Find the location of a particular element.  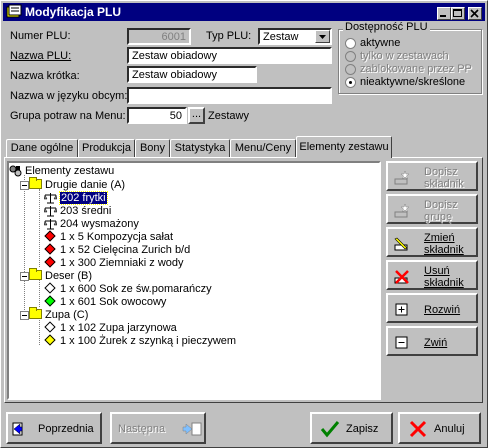

maximize-button is located at coordinates (458, 13).